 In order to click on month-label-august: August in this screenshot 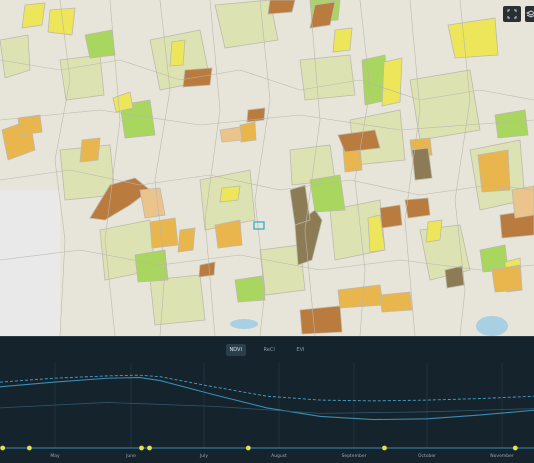, I will do `click(279, 456)`.